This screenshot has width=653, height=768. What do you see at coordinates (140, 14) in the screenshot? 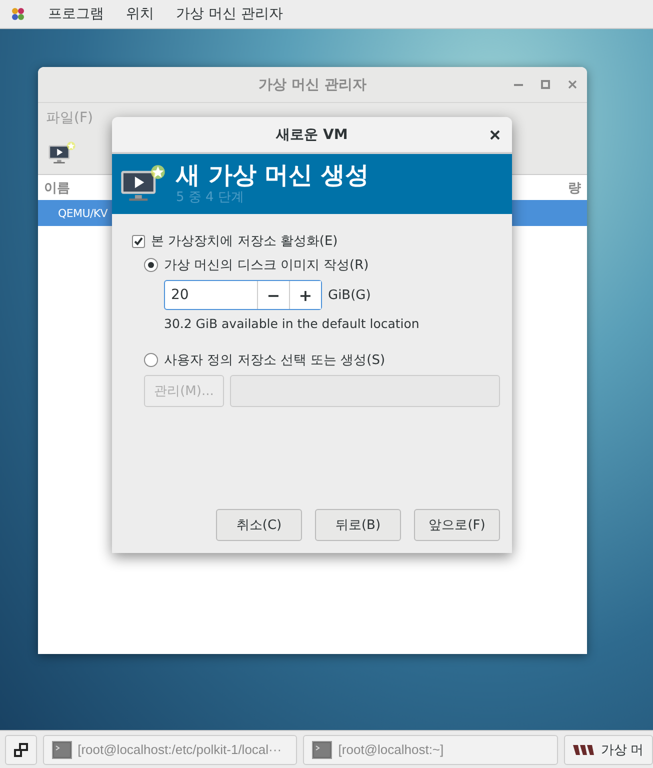
I see `top-menu-item: 위치` at bounding box center [140, 14].